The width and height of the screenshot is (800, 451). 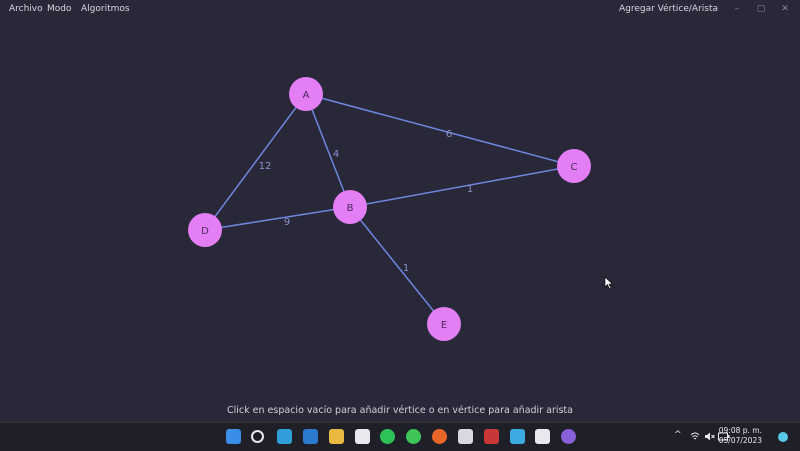 I want to click on edge-icon, so click(x=284, y=436).